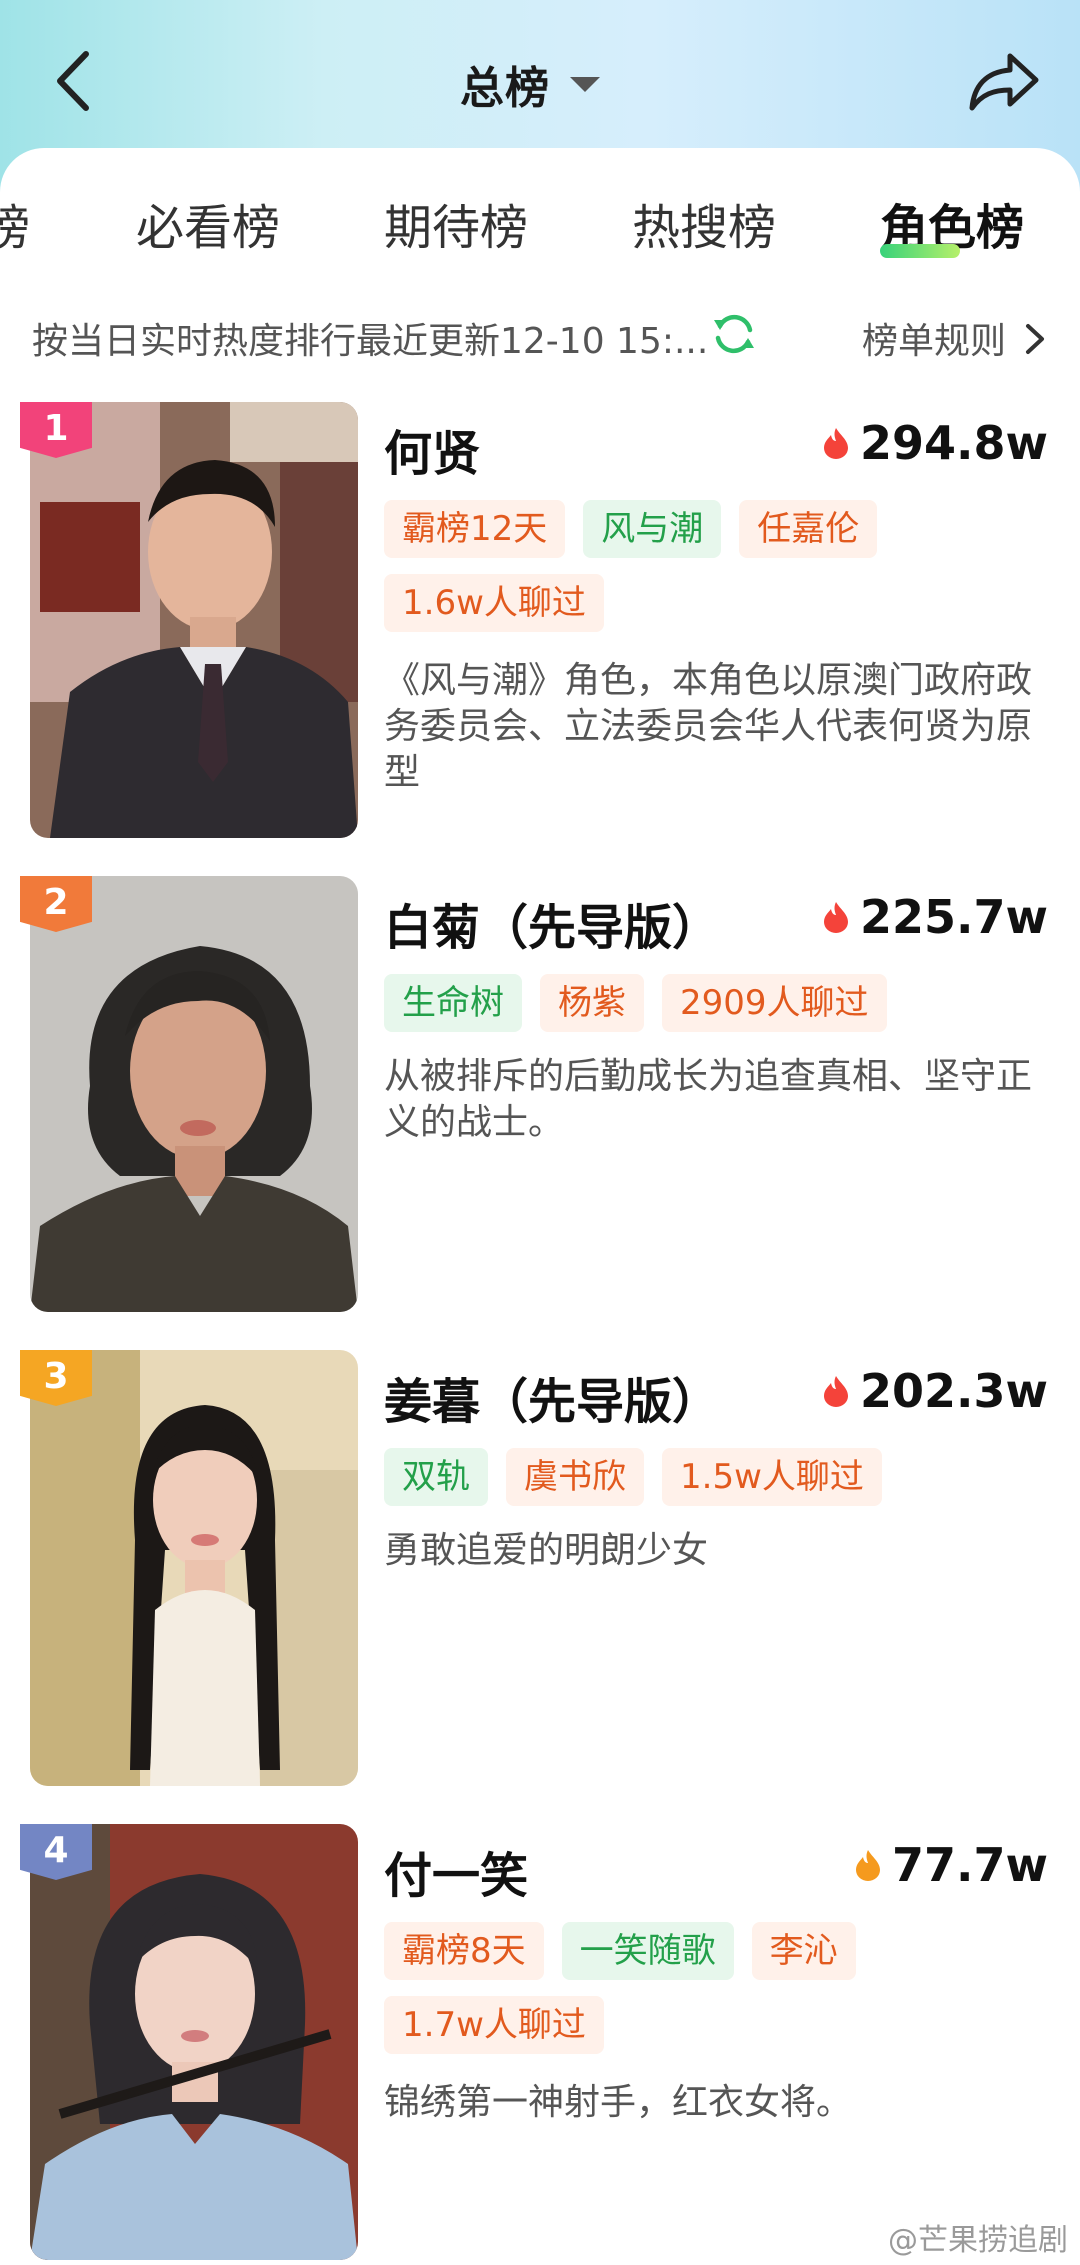 Image resolution: width=1080 pixels, height=2265 pixels. What do you see at coordinates (978, 2240) in the screenshot?
I see `watermark: @芒果捞追剧` at bounding box center [978, 2240].